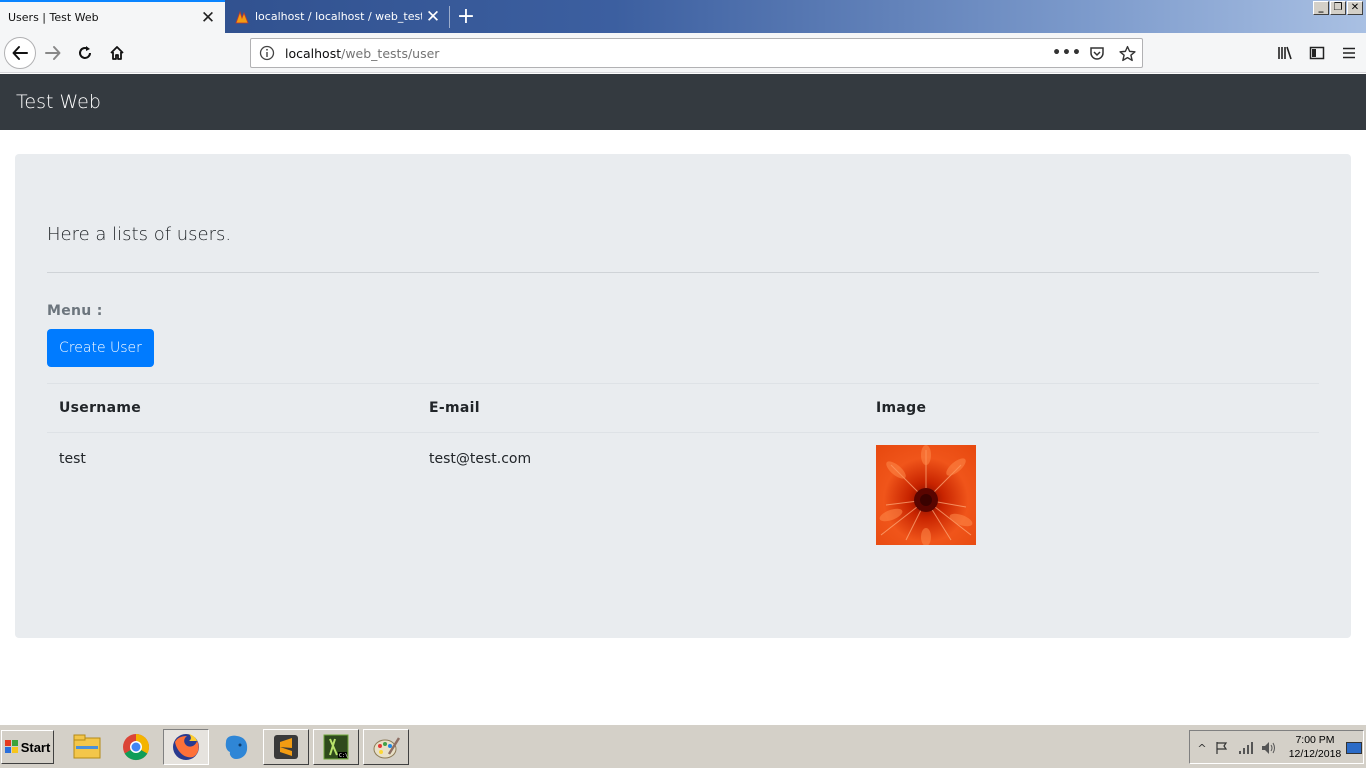  I want to click on tab-phpmyadmin: localhost / localhost / web_tests | ✕, so click(337, 16).